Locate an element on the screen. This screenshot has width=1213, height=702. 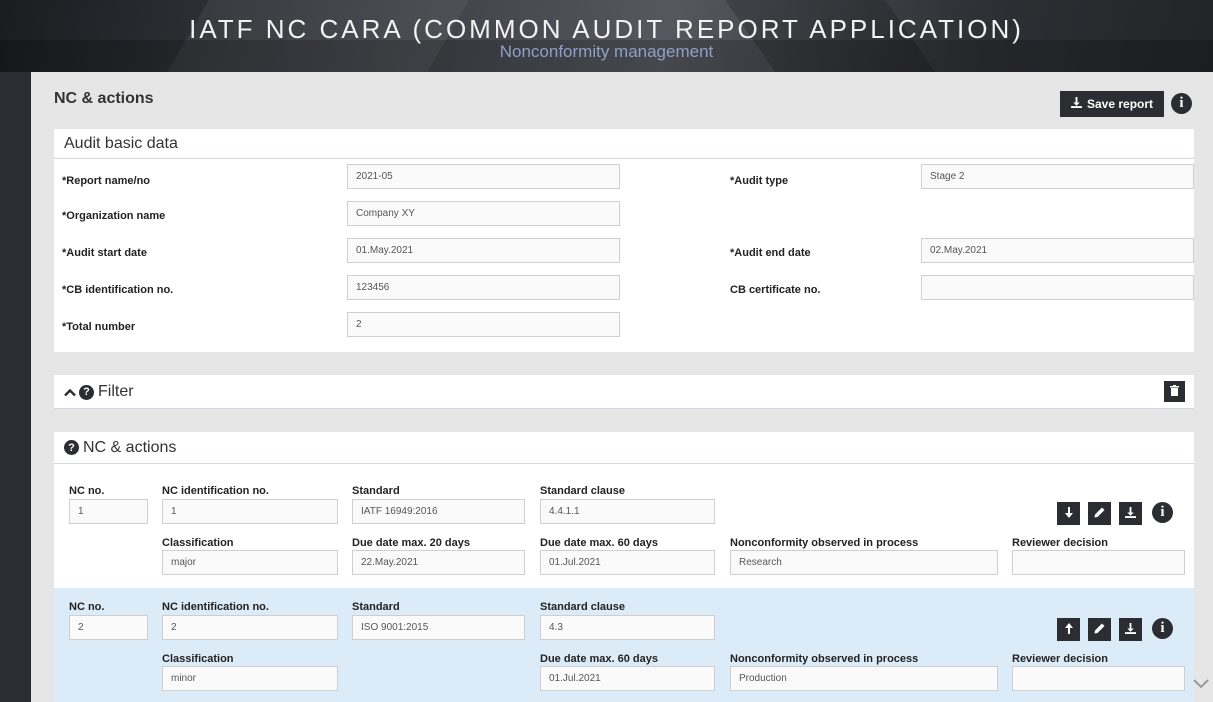
cb-certificate-field is located at coordinates (1057, 287).